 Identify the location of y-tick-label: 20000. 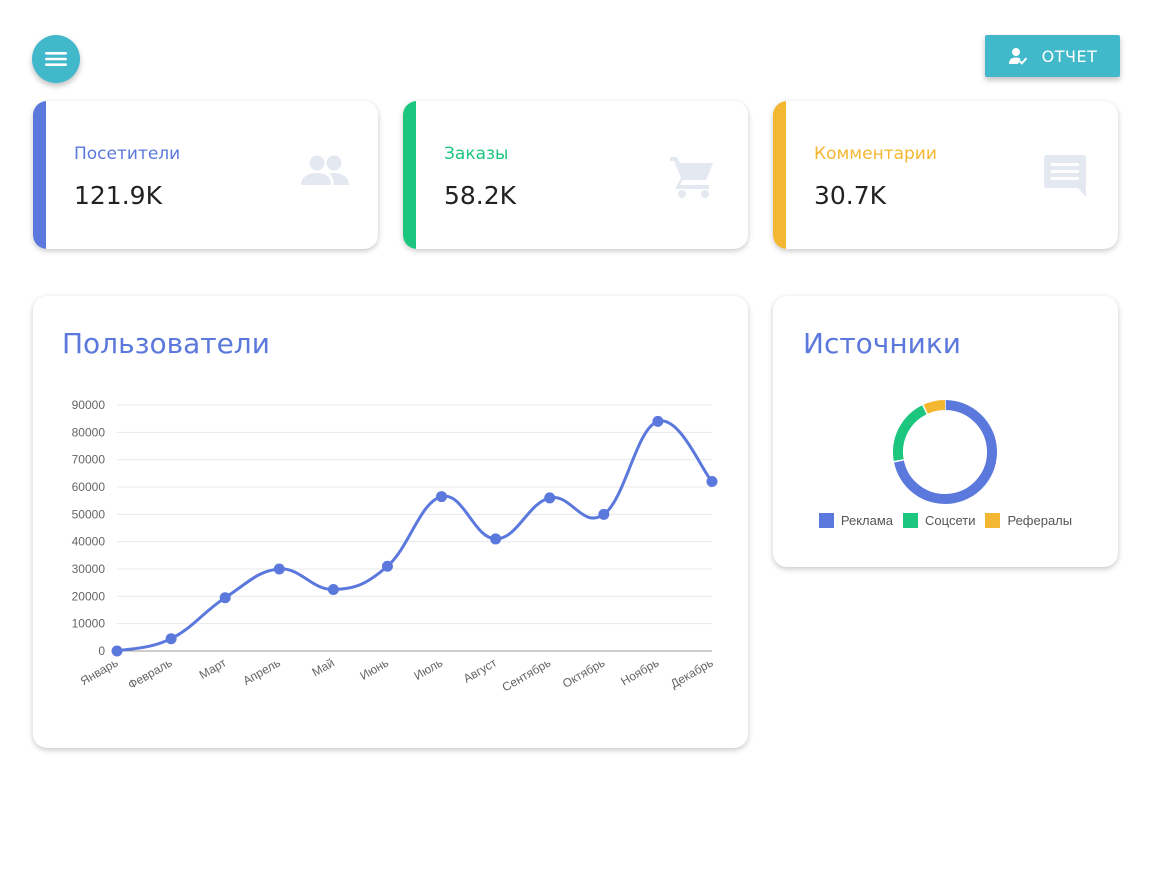
(89, 596).